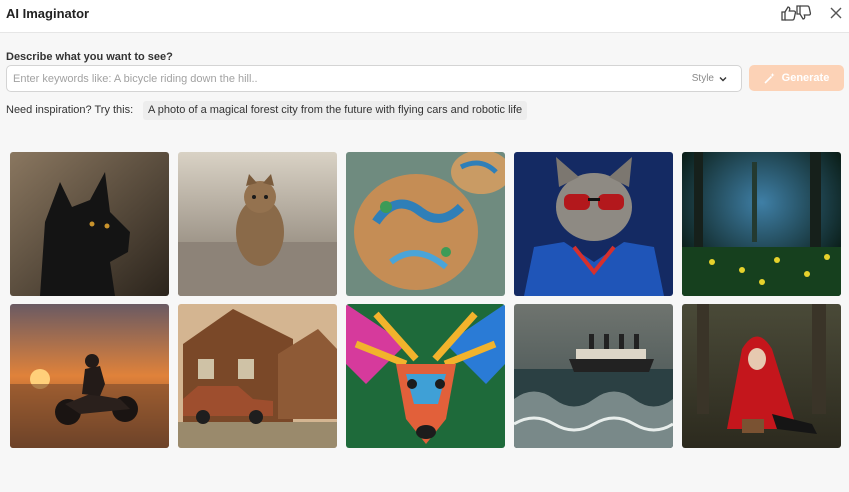 The height and width of the screenshot is (492, 849). I want to click on motorcycle-sunset-image, so click(89, 376).